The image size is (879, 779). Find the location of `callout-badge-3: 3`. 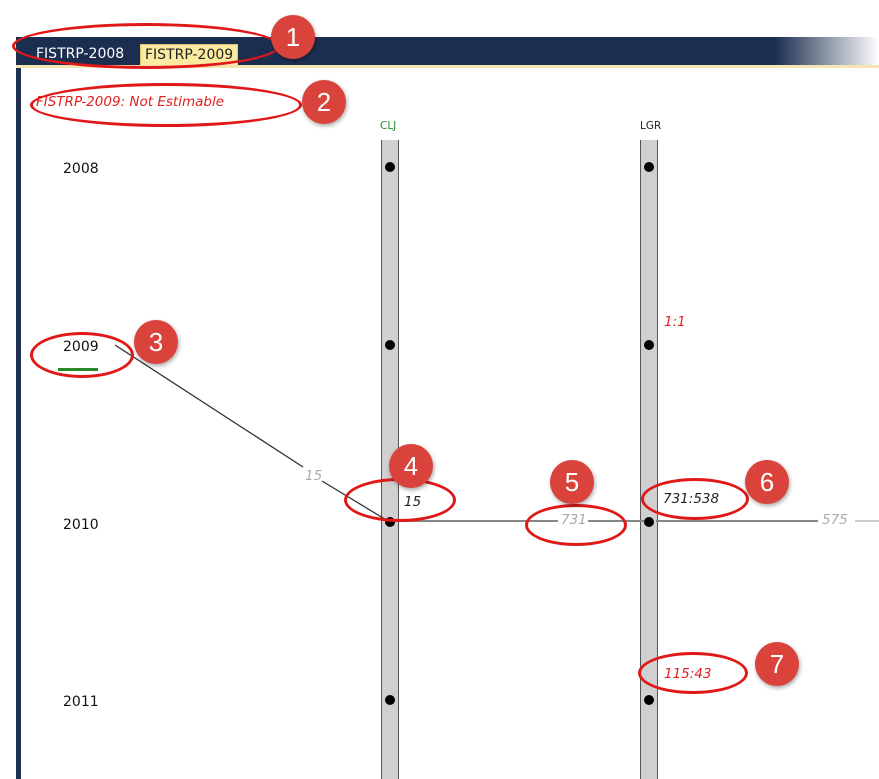

callout-badge-3: 3 is located at coordinates (156, 342).